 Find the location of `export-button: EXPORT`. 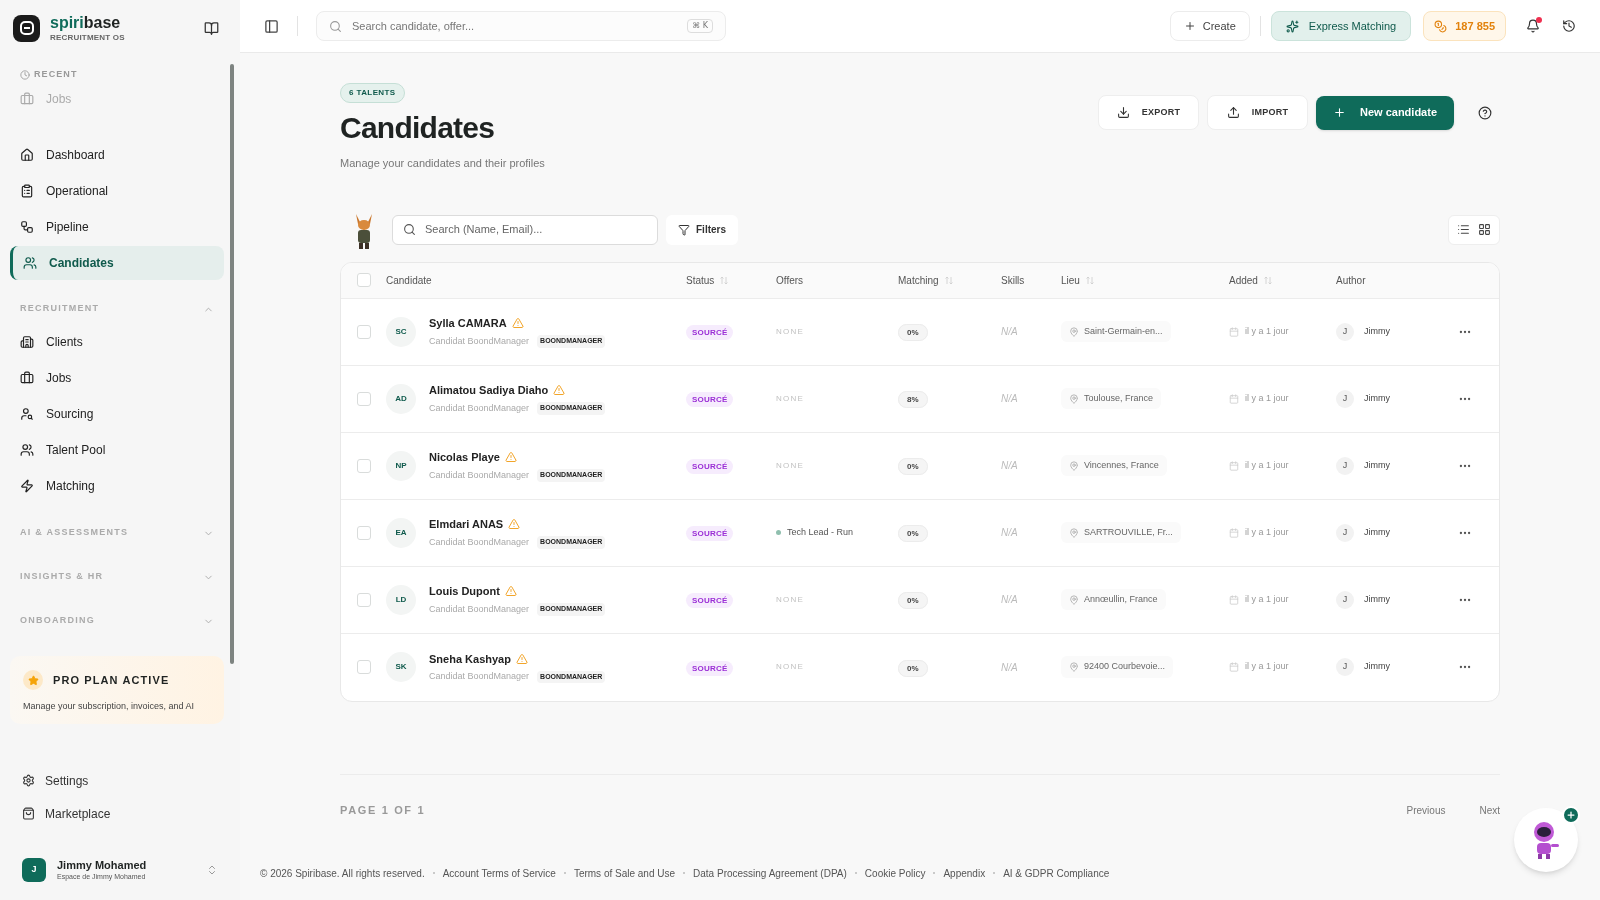

export-button: EXPORT is located at coordinates (1148, 112).